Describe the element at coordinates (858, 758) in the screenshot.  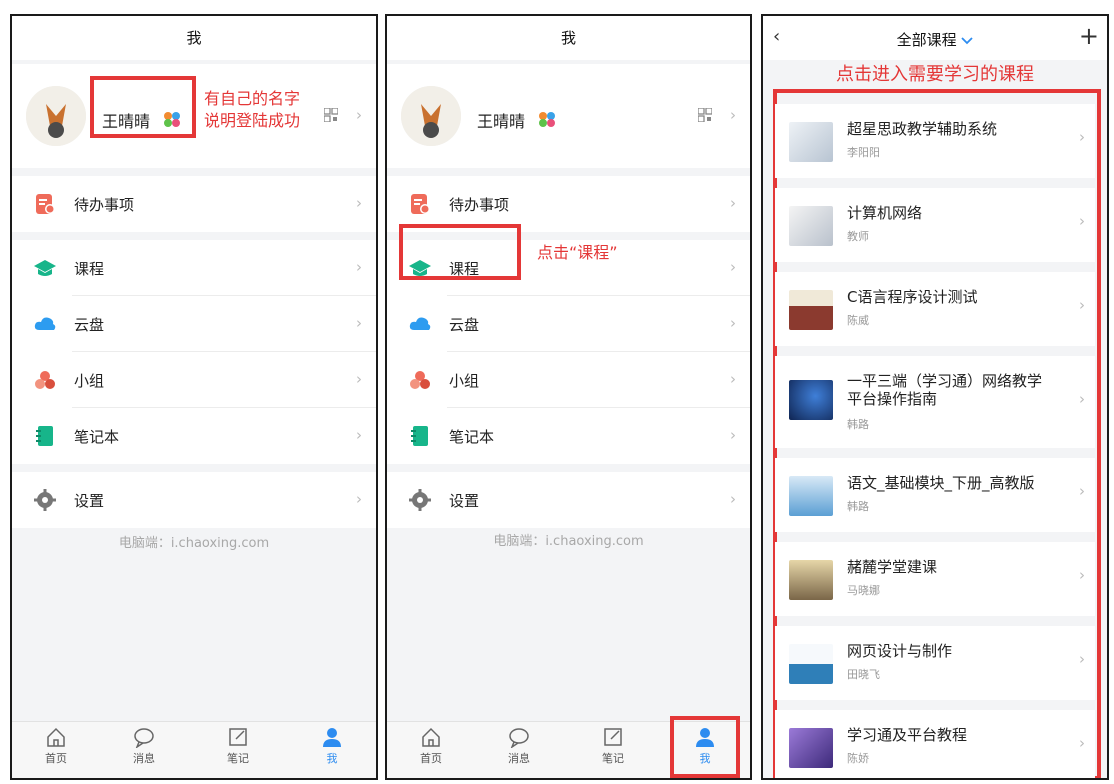
I see `course-teacher: 陈娇` at that location.